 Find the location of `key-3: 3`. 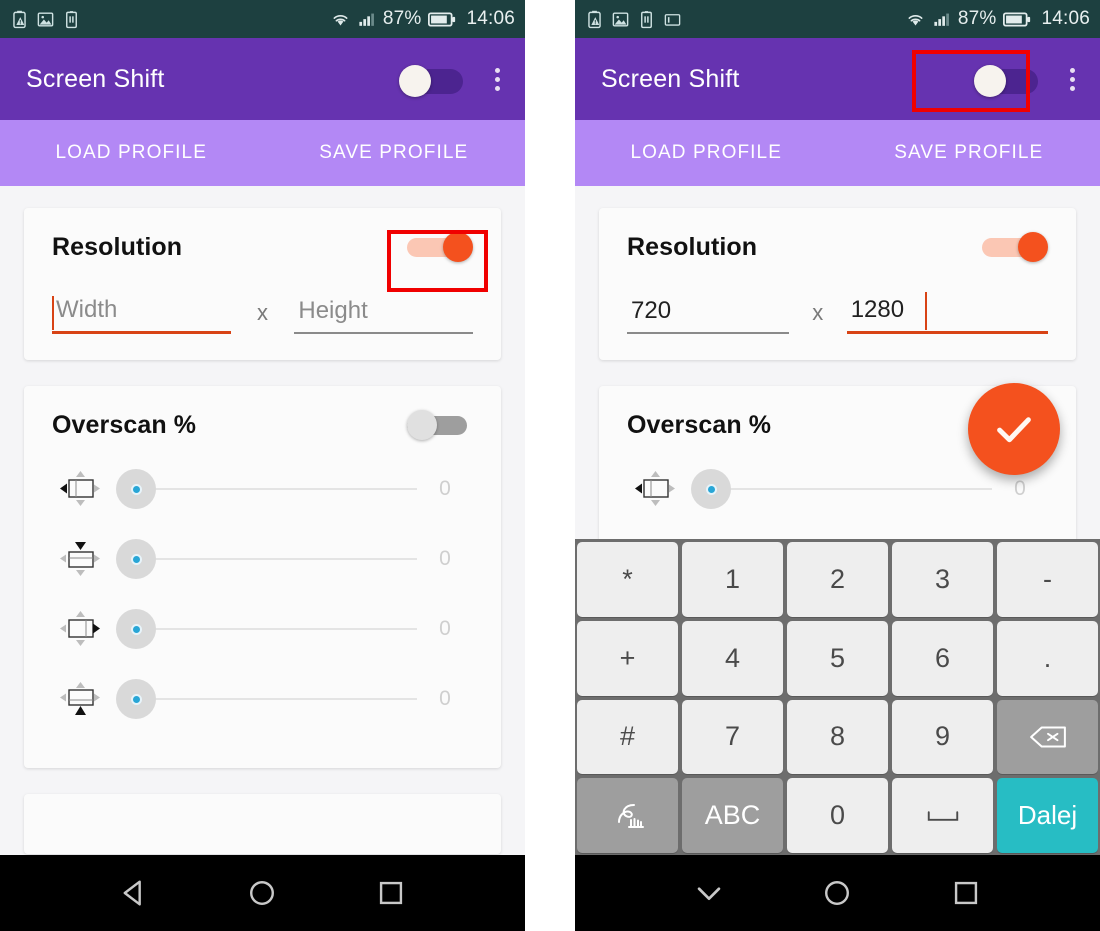

key-3: 3 is located at coordinates (942, 579).